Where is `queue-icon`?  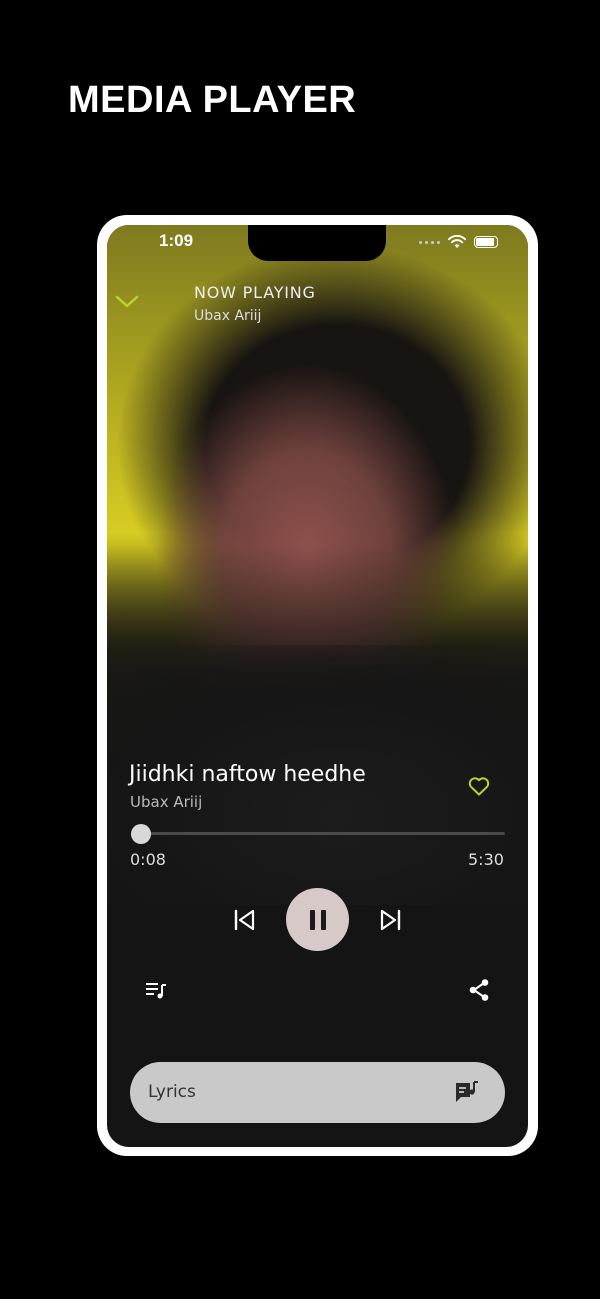 queue-icon is located at coordinates (156, 990).